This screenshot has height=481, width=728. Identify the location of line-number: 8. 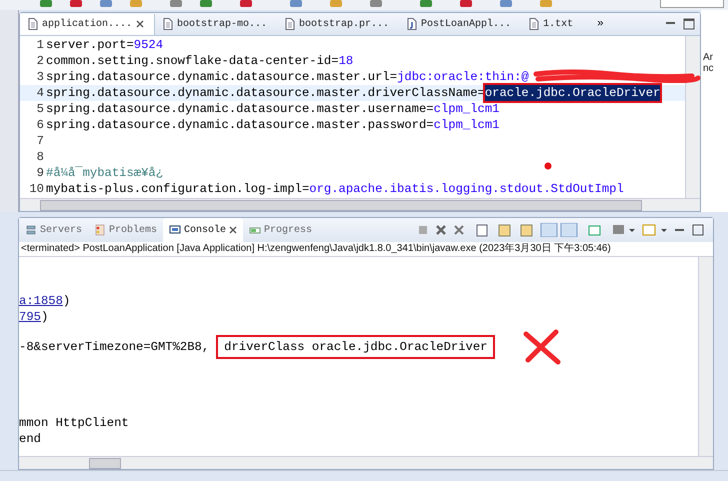
(40, 157).